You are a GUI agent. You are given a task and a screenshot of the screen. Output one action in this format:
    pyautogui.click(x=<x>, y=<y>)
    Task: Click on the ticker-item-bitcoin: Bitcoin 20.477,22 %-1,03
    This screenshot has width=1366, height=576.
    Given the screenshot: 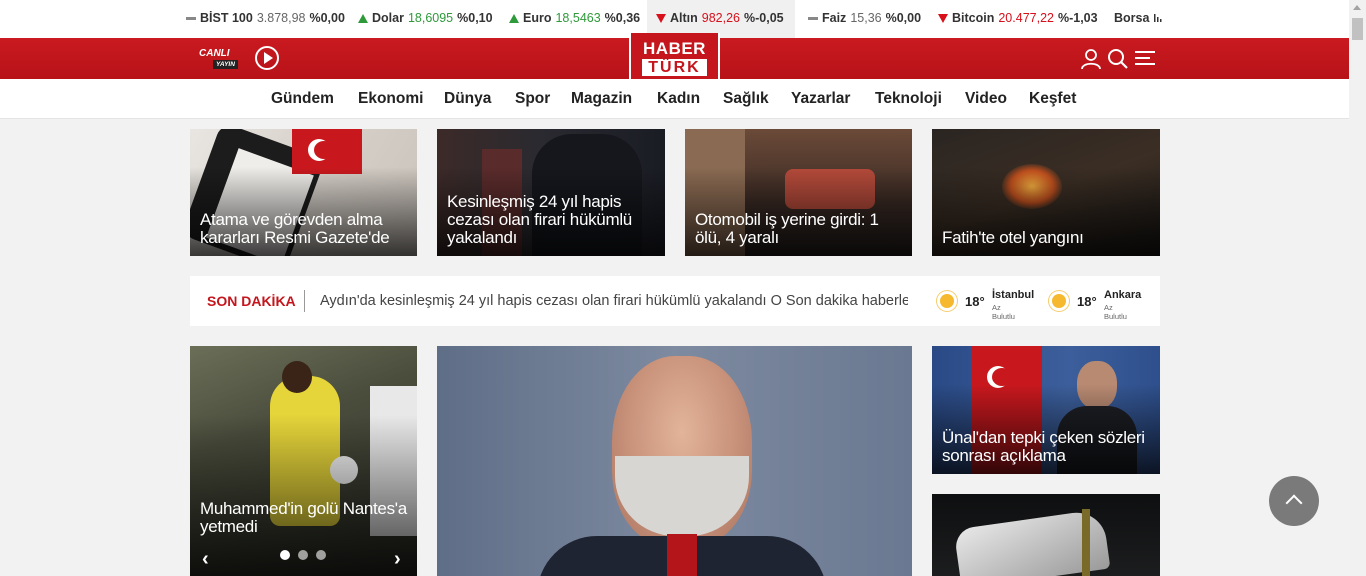 What is the action you would take?
    pyautogui.click(x=1018, y=18)
    